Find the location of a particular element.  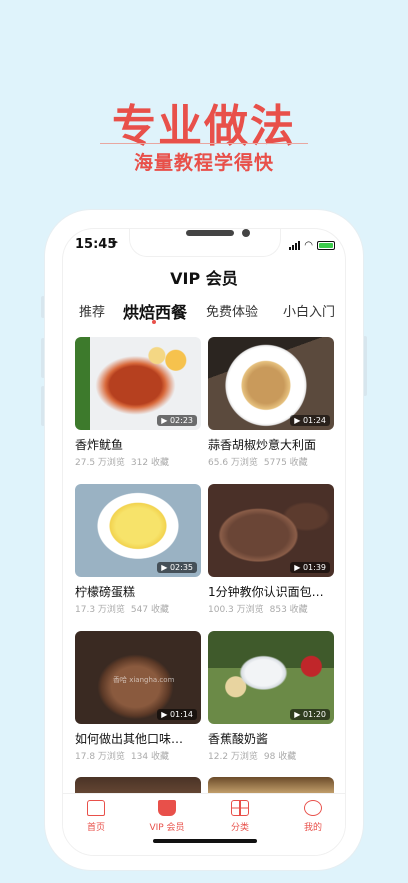

recipe-thumbnail: ▶ 01:20 is located at coordinates (271, 677).